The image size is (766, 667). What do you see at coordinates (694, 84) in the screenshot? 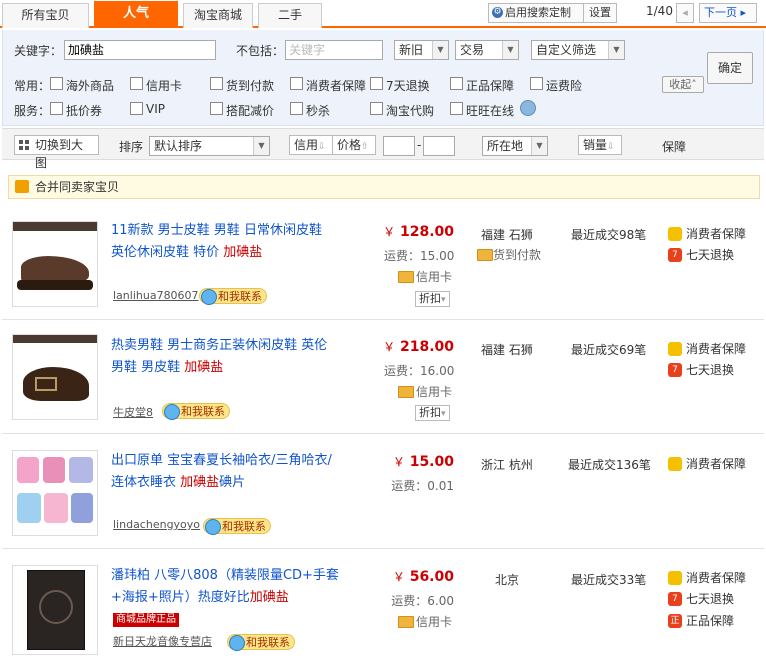
I see `chevron-up-icon: ˄` at bounding box center [694, 84].